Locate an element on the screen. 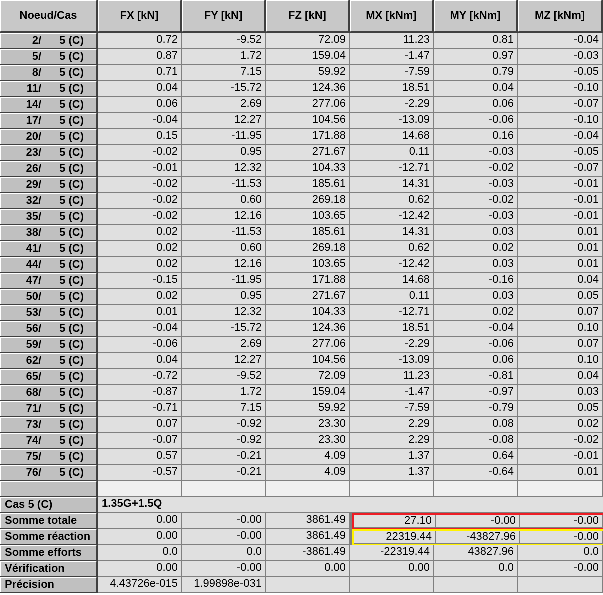  table-cell: 104.33 is located at coordinates (308, 169).